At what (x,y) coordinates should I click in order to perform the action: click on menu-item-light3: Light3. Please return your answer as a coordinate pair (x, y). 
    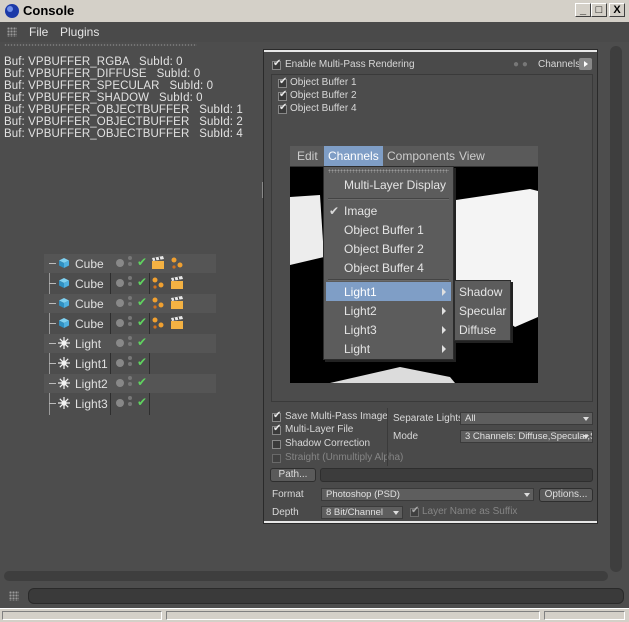
    Looking at the image, I should click on (360, 330).